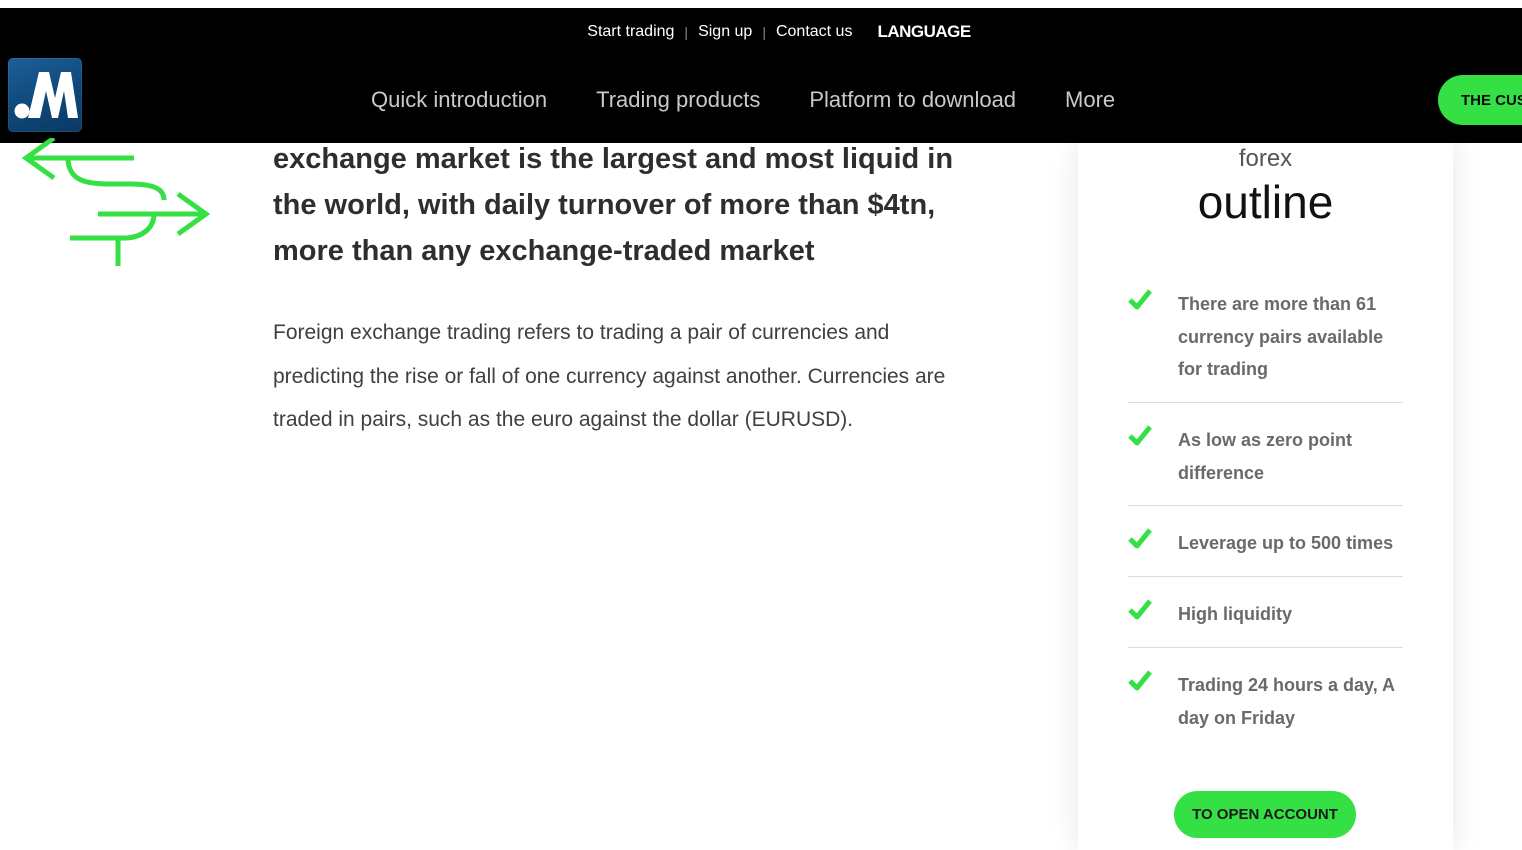 This screenshot has width=1522, height=850. What do you see at coordinates (814, 32) in the screenshot?
I see `contact-us-link: Contact us` at bounding box center [814, 32].